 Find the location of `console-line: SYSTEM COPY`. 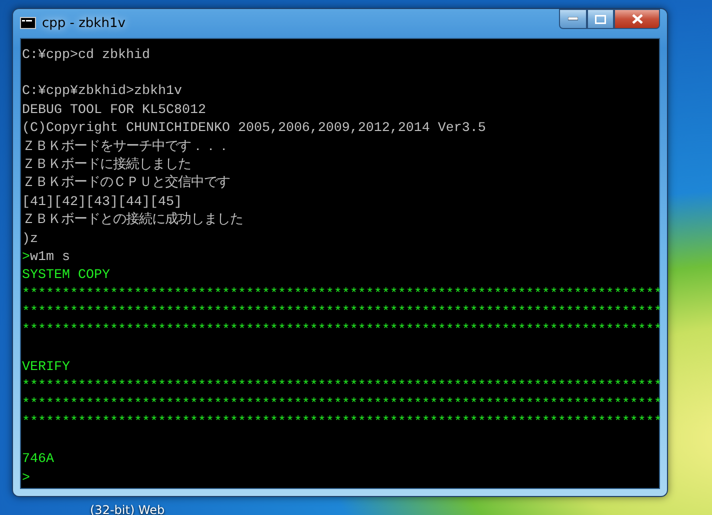

console-line: SYSTEM COPY is located at coordinates (66, 276).